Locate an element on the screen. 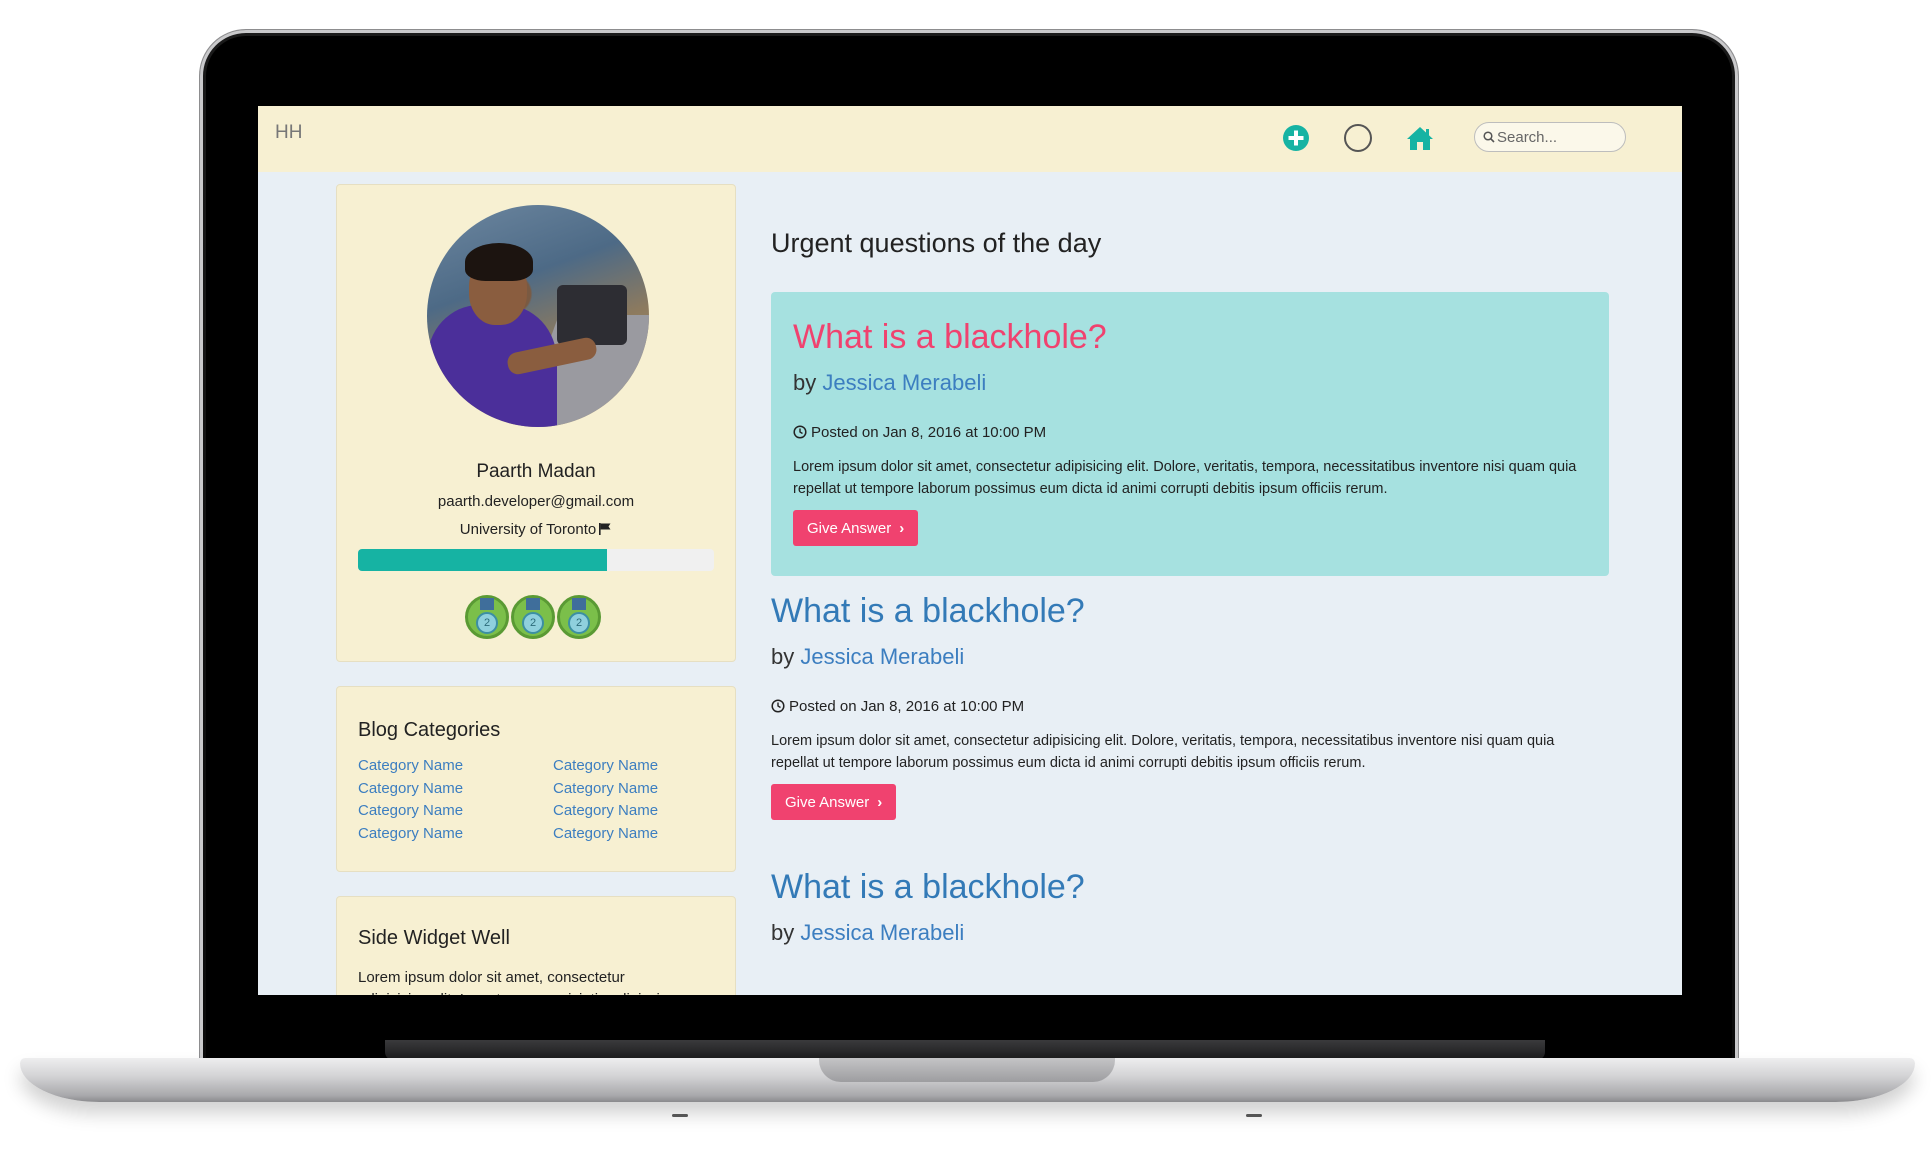 The height and width of the screenshot is (1168, 1931). progress-fill is located at coordinates (483, 560).